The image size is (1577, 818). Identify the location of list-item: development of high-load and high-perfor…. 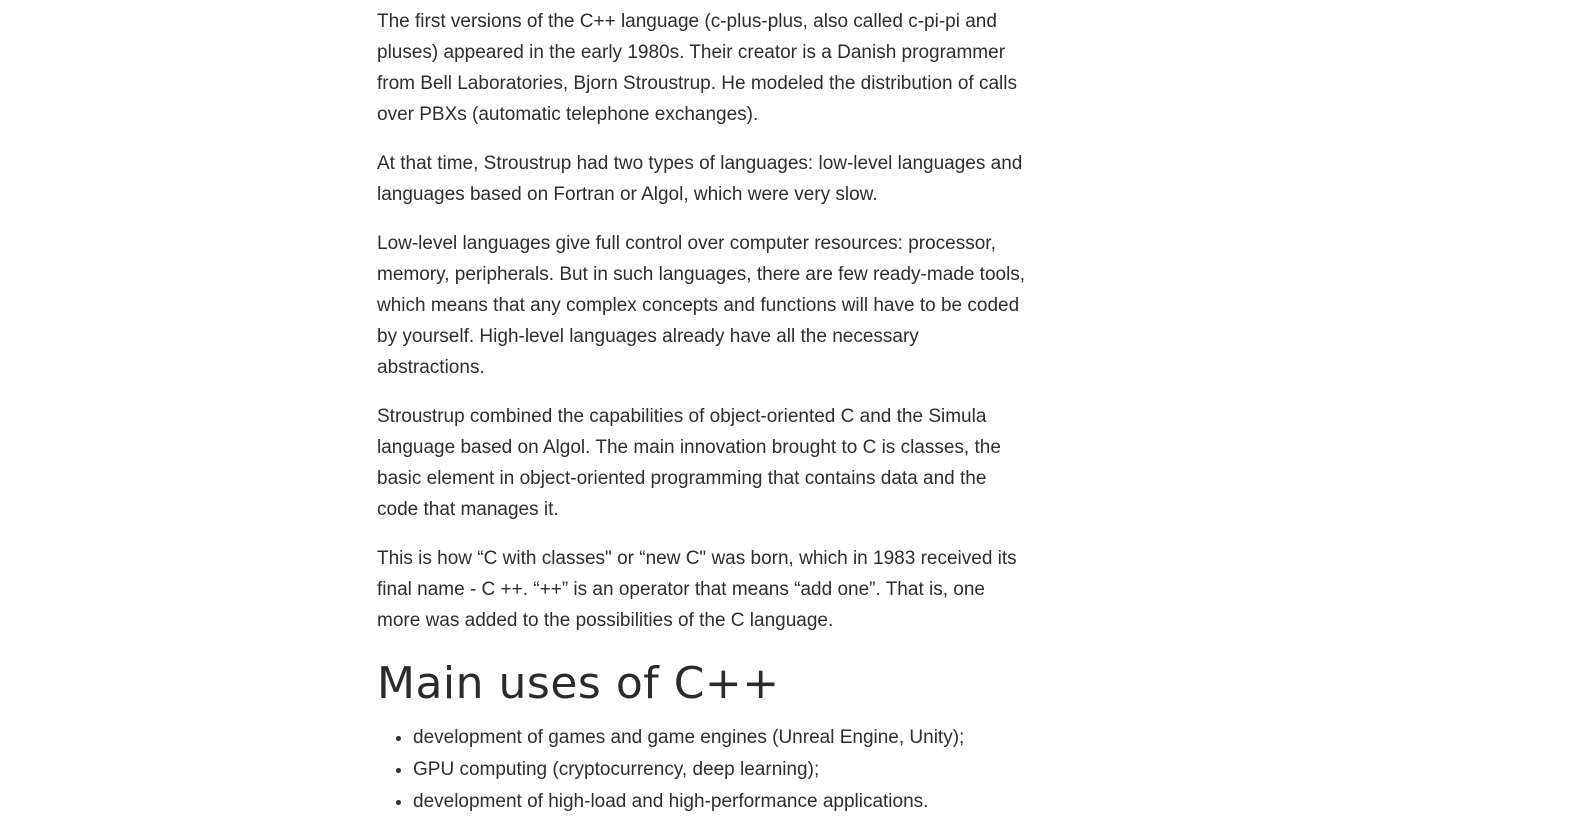
(720, 802).